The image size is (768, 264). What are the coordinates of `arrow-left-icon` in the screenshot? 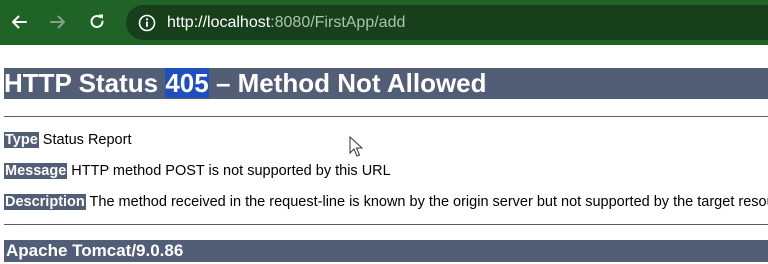 It's located at (19, 22).